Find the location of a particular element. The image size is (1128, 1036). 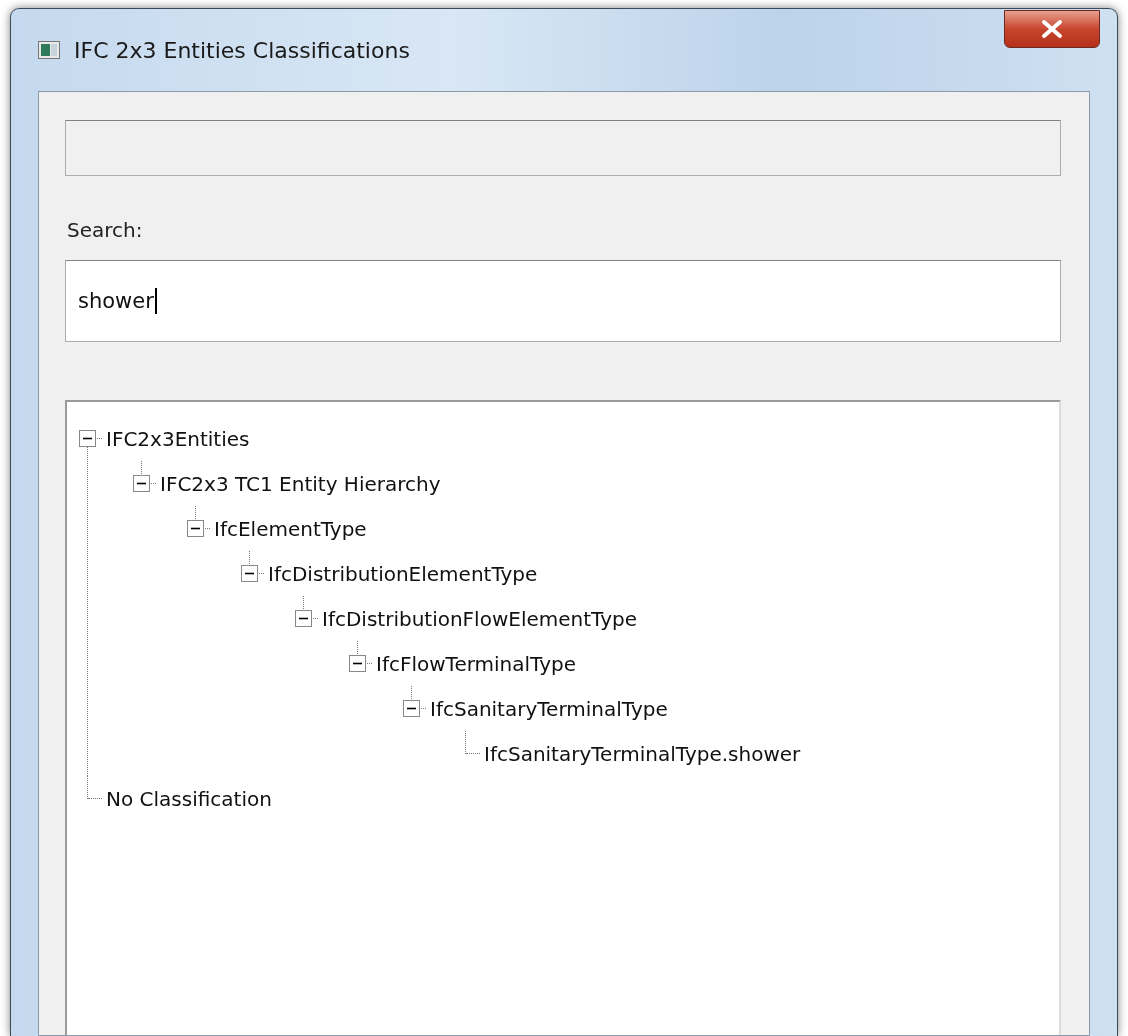

window-title: IFC 2x3 Entities Classifications is located at coordinates (242, 50).